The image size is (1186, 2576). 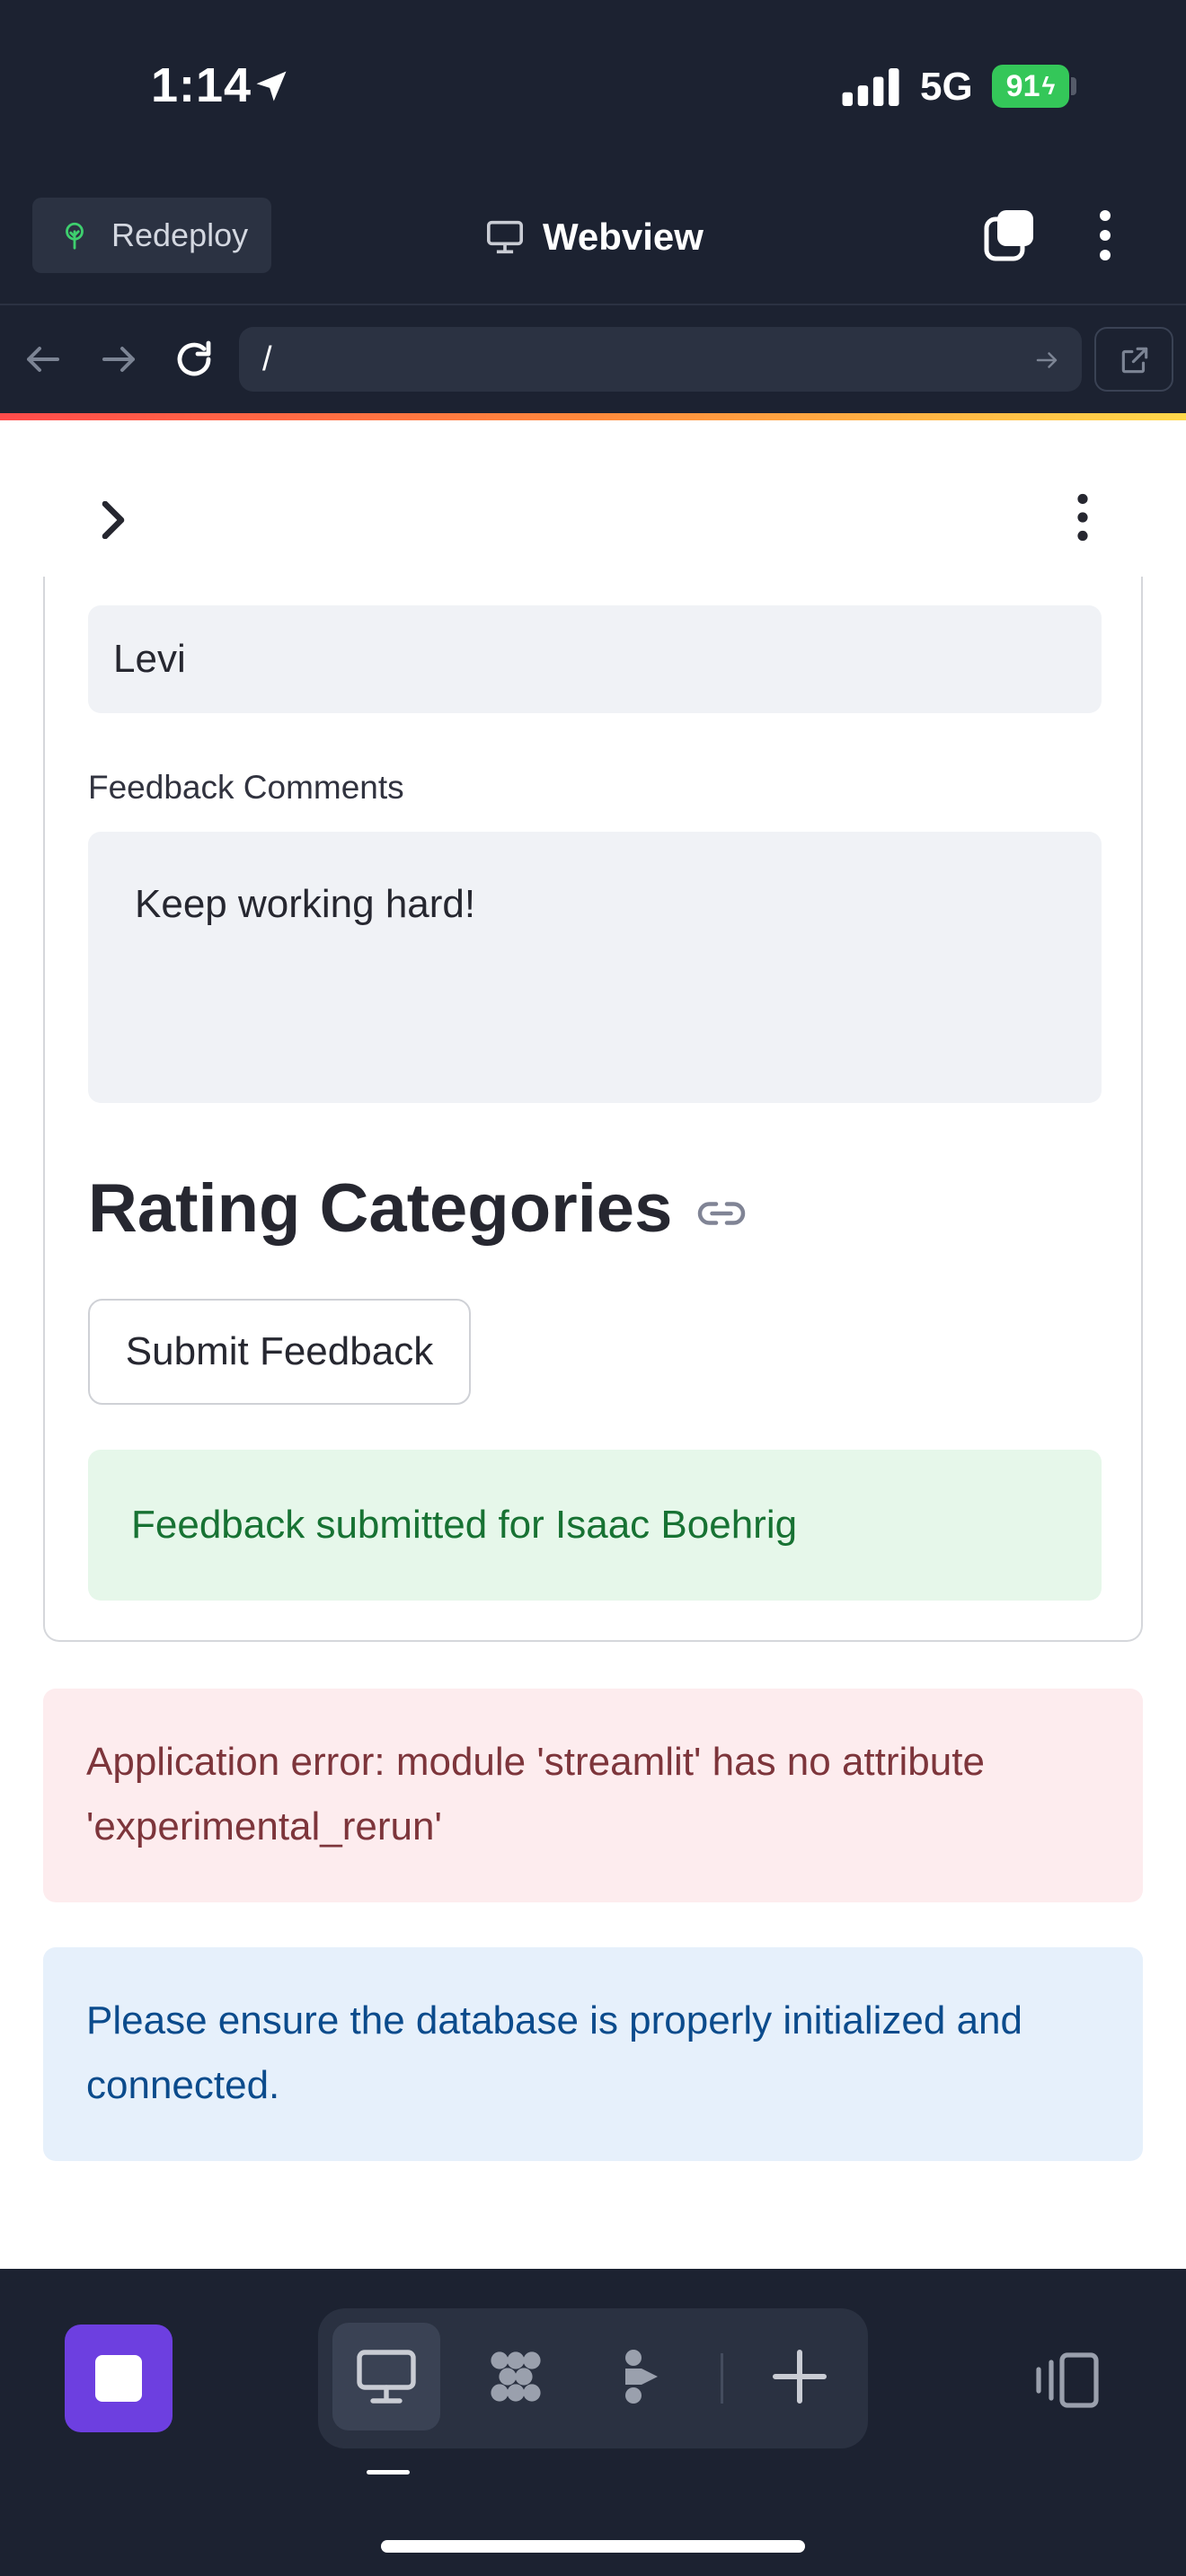 I want to click on battery-nub, so click(x=1073, y=86).